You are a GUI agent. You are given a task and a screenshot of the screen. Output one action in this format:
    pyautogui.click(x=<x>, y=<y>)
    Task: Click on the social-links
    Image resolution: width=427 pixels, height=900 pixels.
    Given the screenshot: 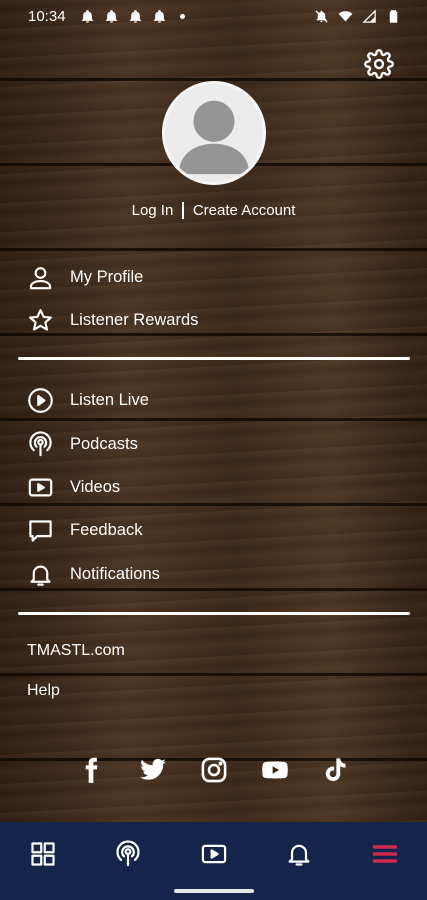 What is the action you would take?
    pyautogui.click(x=213, y=771)
    